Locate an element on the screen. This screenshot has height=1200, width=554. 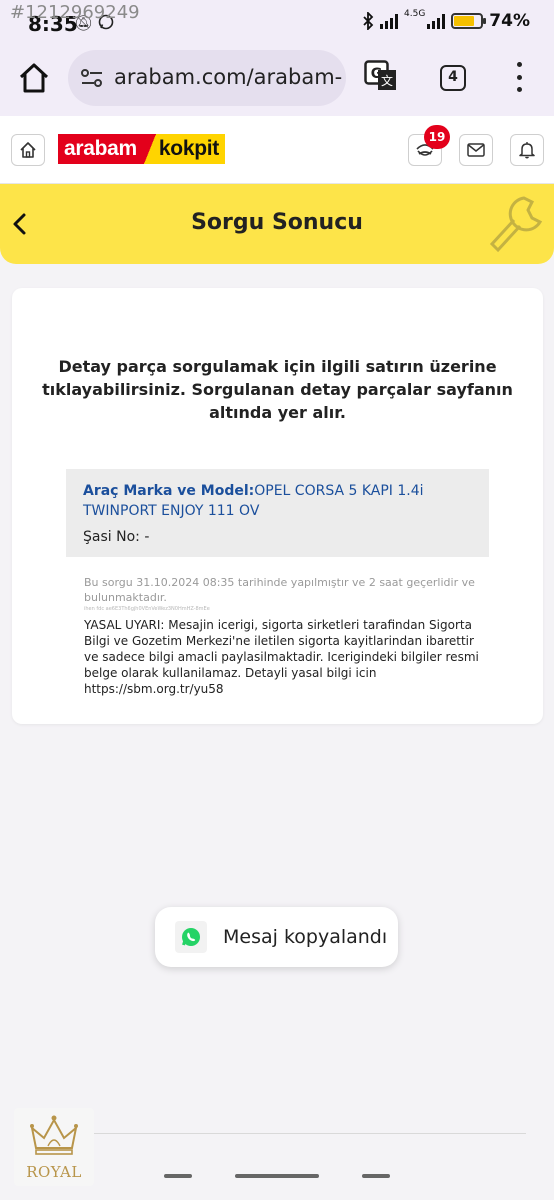
messages-button is located at coordinates (476, 150).